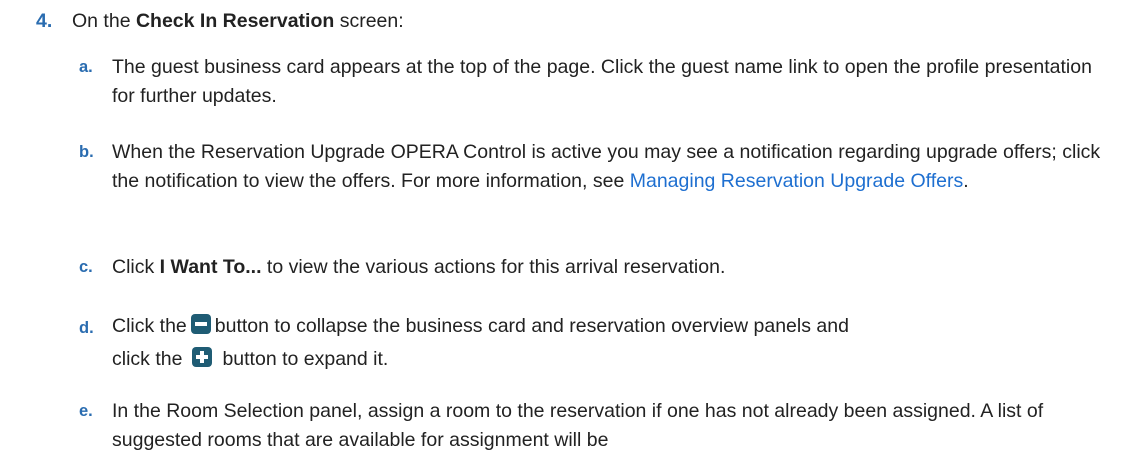  I want to click on managing-upgrade-offers-link: Managing Reservation Upgrade Offers, so click(797, 181).